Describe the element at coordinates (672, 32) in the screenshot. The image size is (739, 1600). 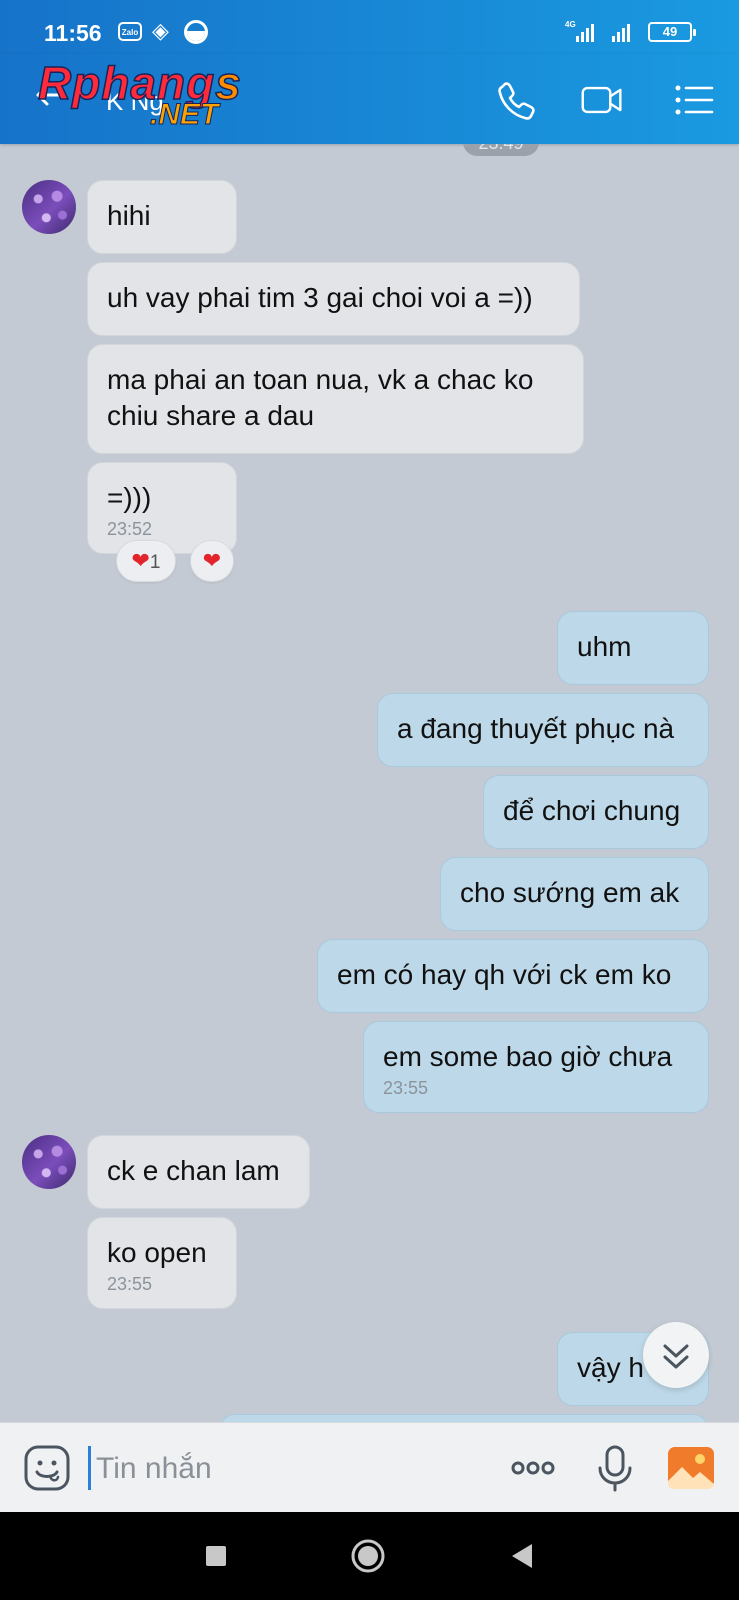
I see `battery-icon: 49` at that location.